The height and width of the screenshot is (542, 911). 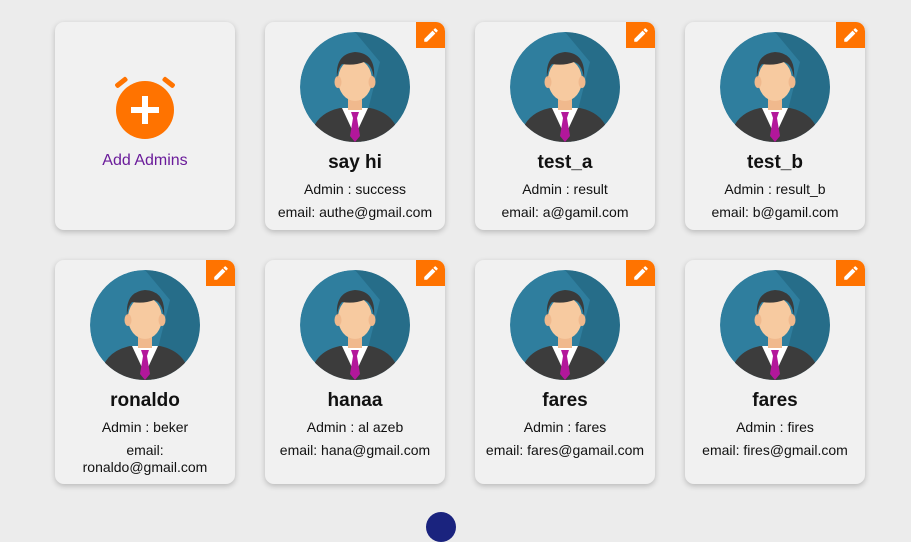 What do you see at coordinates (145, 107) in the screenshot?
I see `alarm-add-icon` at bounding box center [145, 107].